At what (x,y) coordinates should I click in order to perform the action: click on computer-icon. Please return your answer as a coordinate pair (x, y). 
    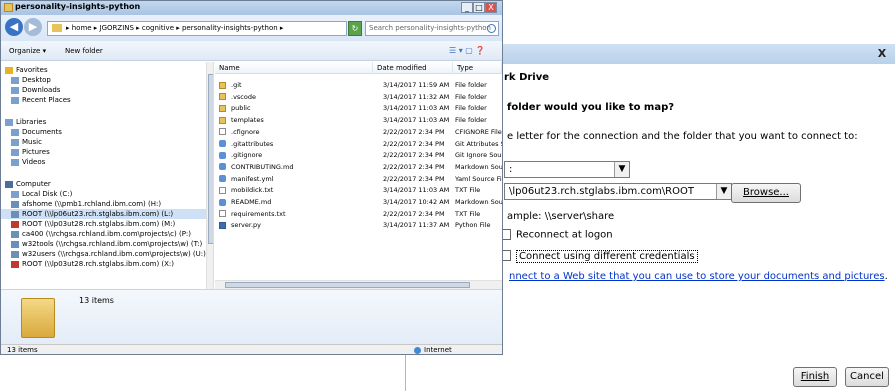
    Looking at the image, I should click on (9, 184).